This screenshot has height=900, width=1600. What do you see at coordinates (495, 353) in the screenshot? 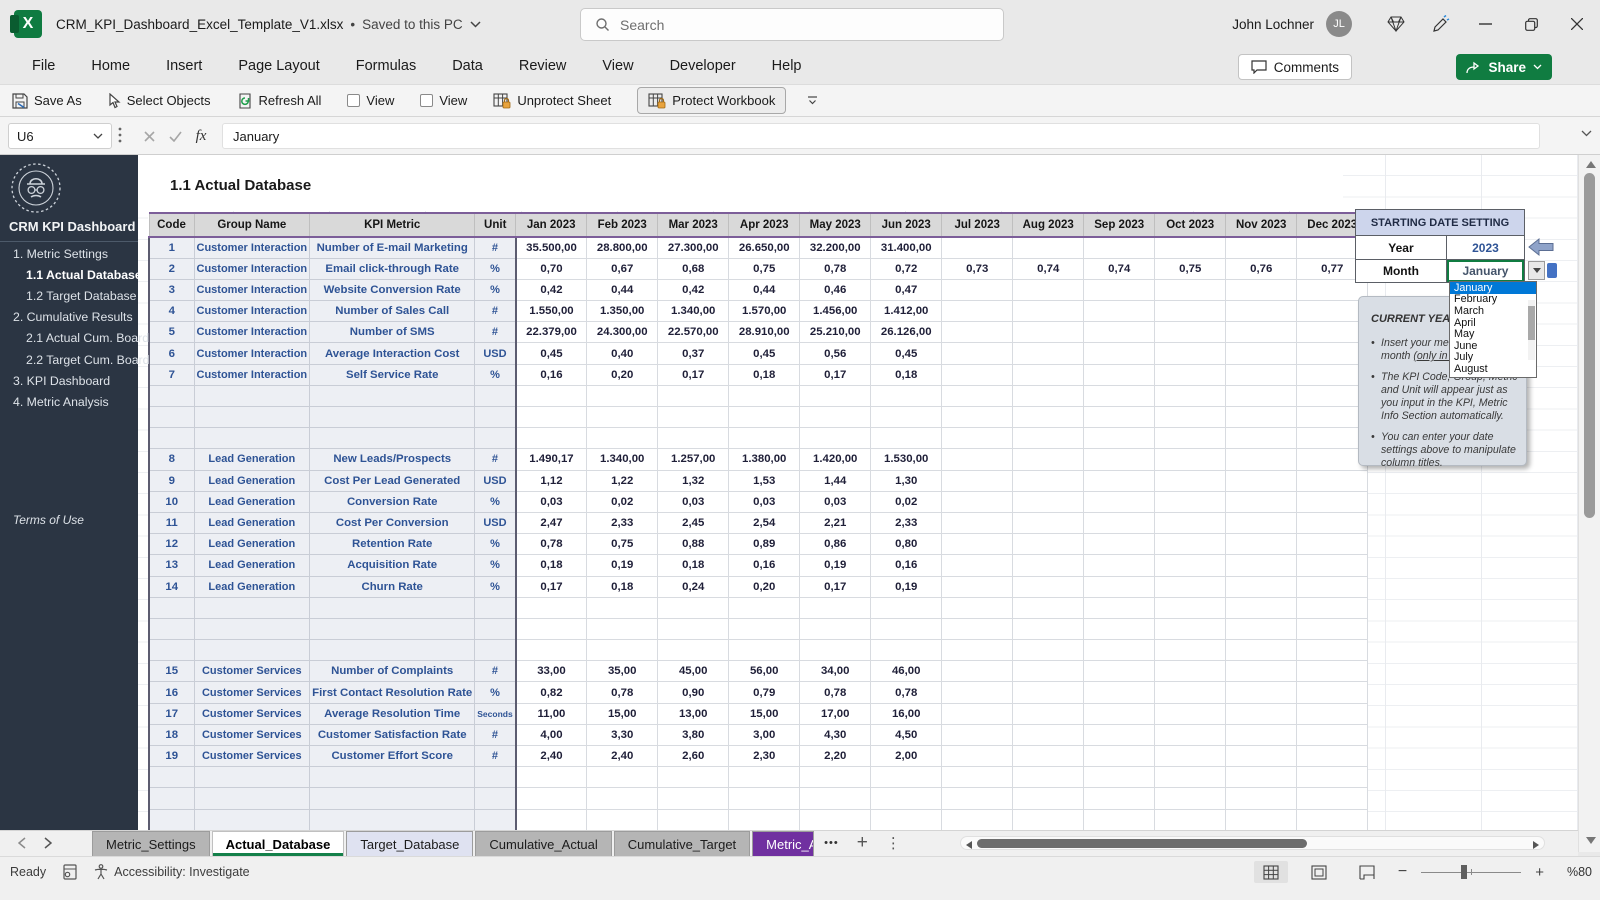
I see `unit-cell: USD` at bounding box center [495, 353].